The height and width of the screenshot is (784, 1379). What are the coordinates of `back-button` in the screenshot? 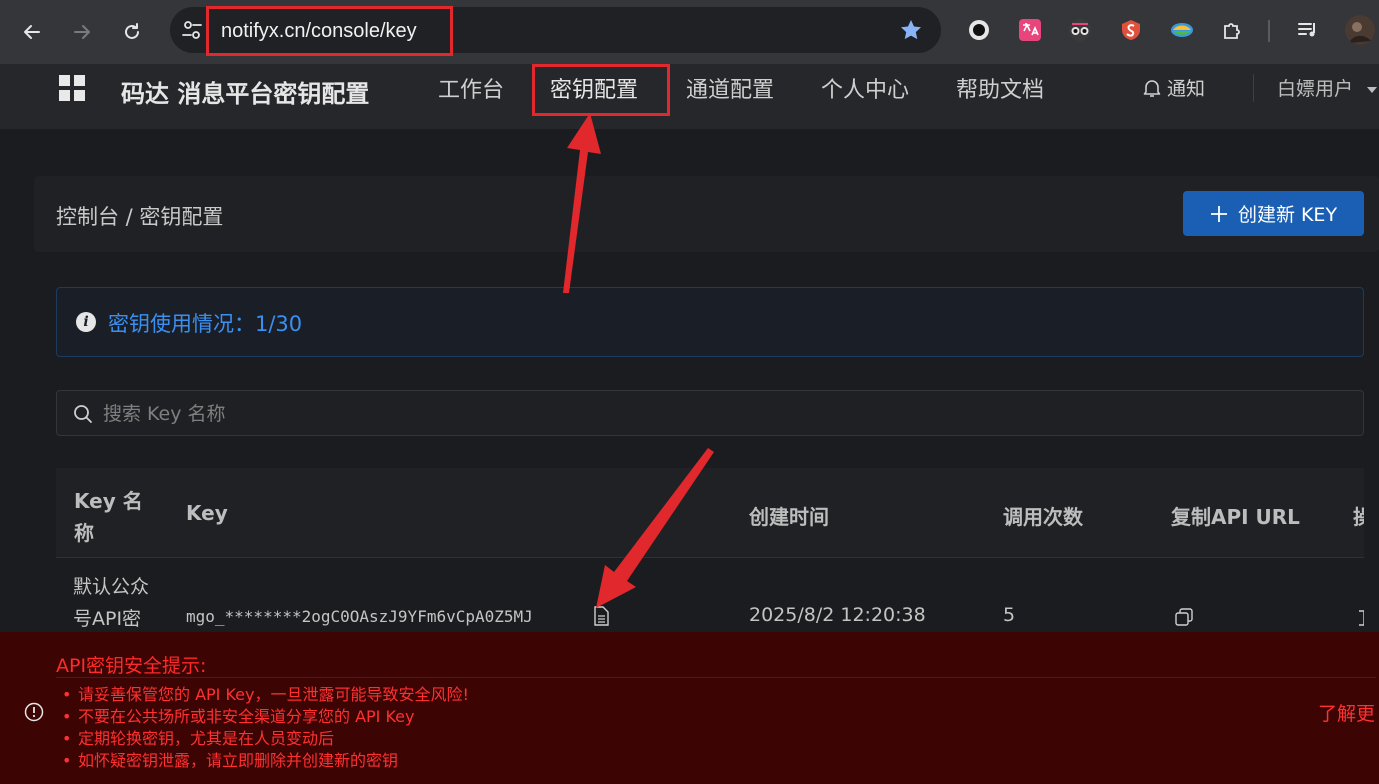 It's located at (32, 32).